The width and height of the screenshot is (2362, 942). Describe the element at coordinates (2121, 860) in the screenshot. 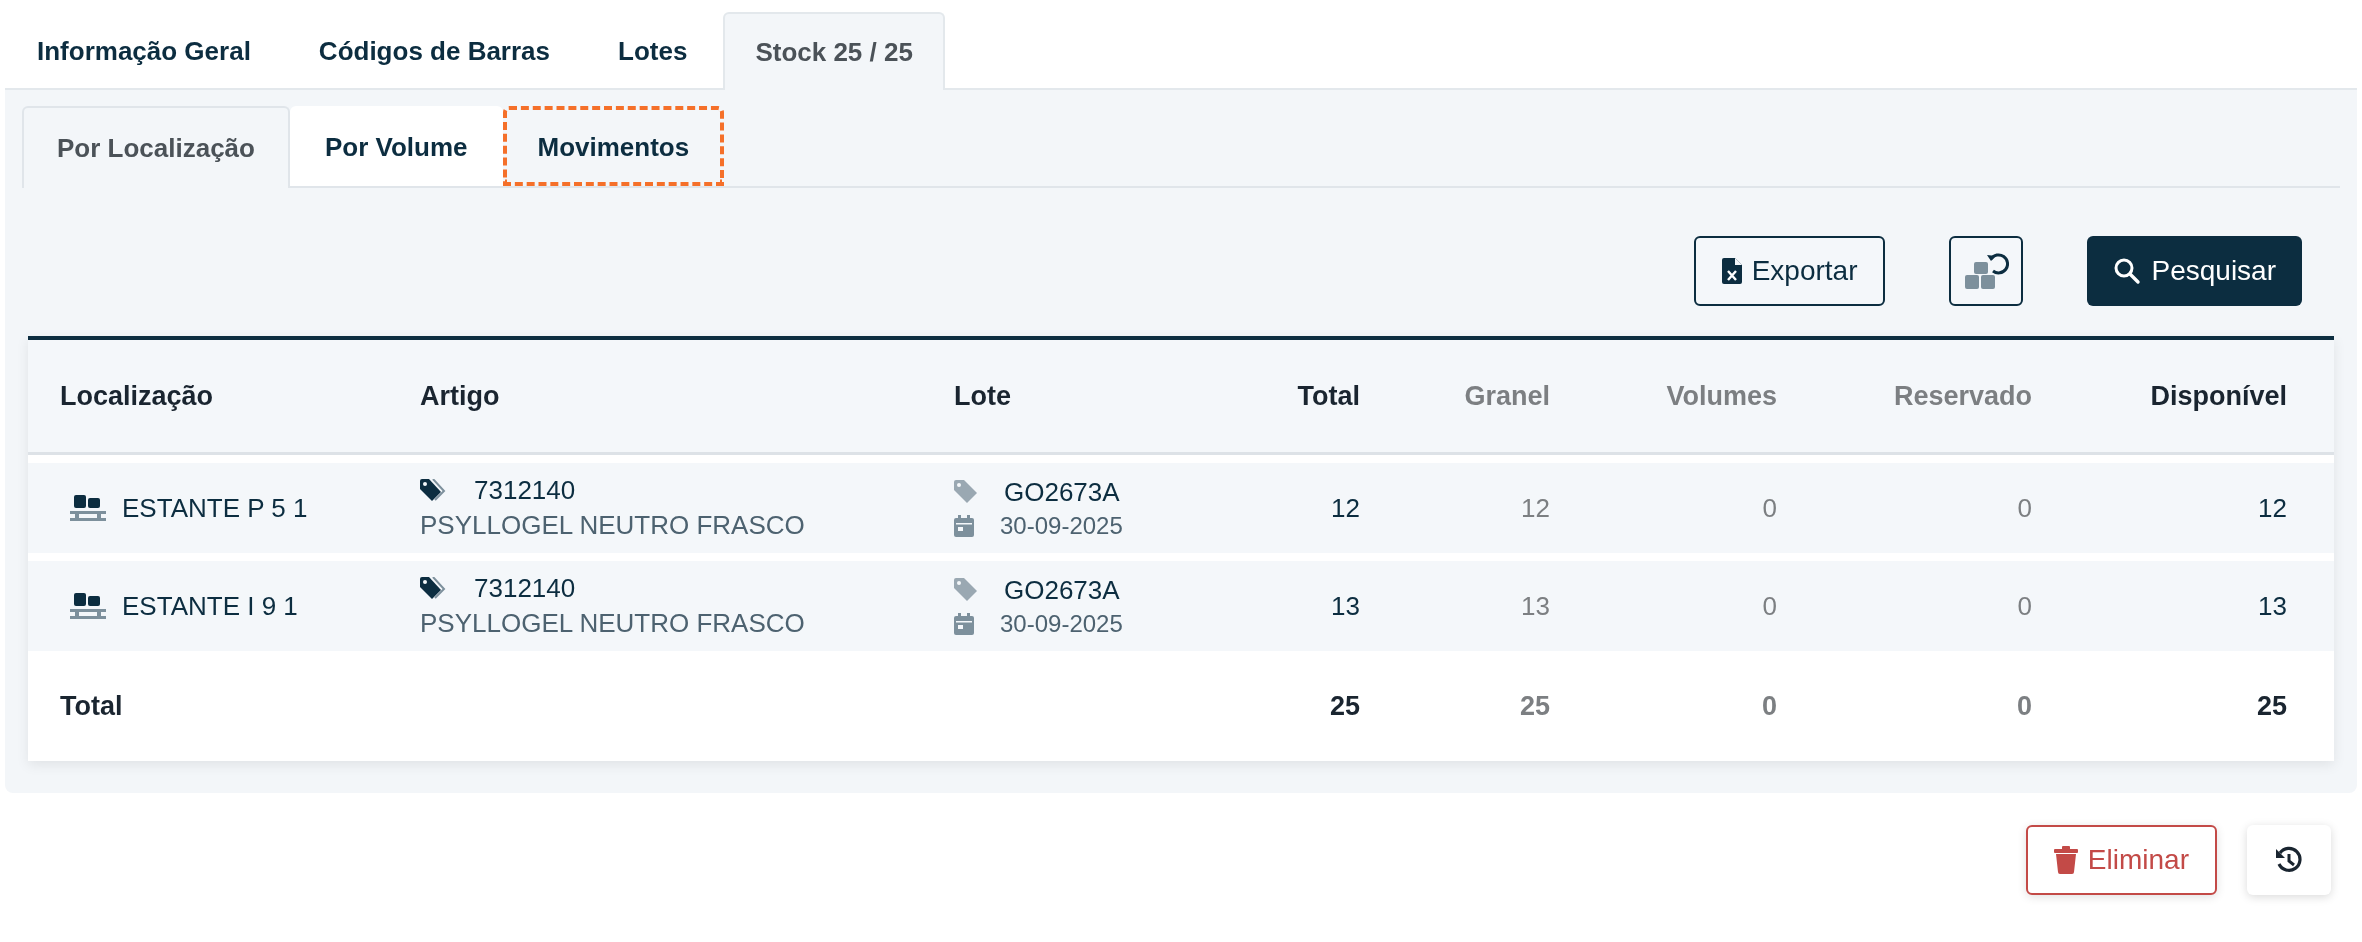

I see `delete-button: Eliminar` at that location.